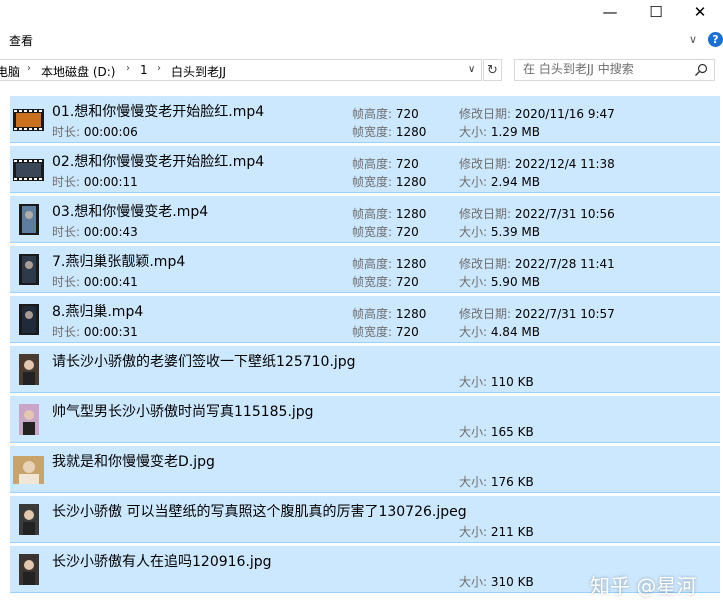  What do you see at coordinates (78, 71) in the screenshot?
I see `breadcrumb-drive: 本地磁盘 (D:)` at bounding box center [78, 71].